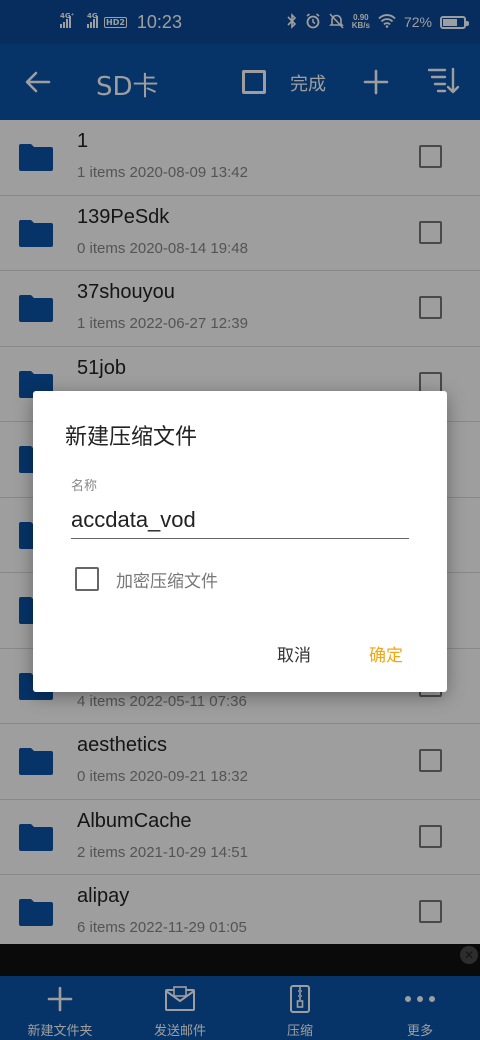 The height and width of the screenshot is (1040, 480). I want to click on encrypt-option: 加密压缩文件, so click(146, 579).